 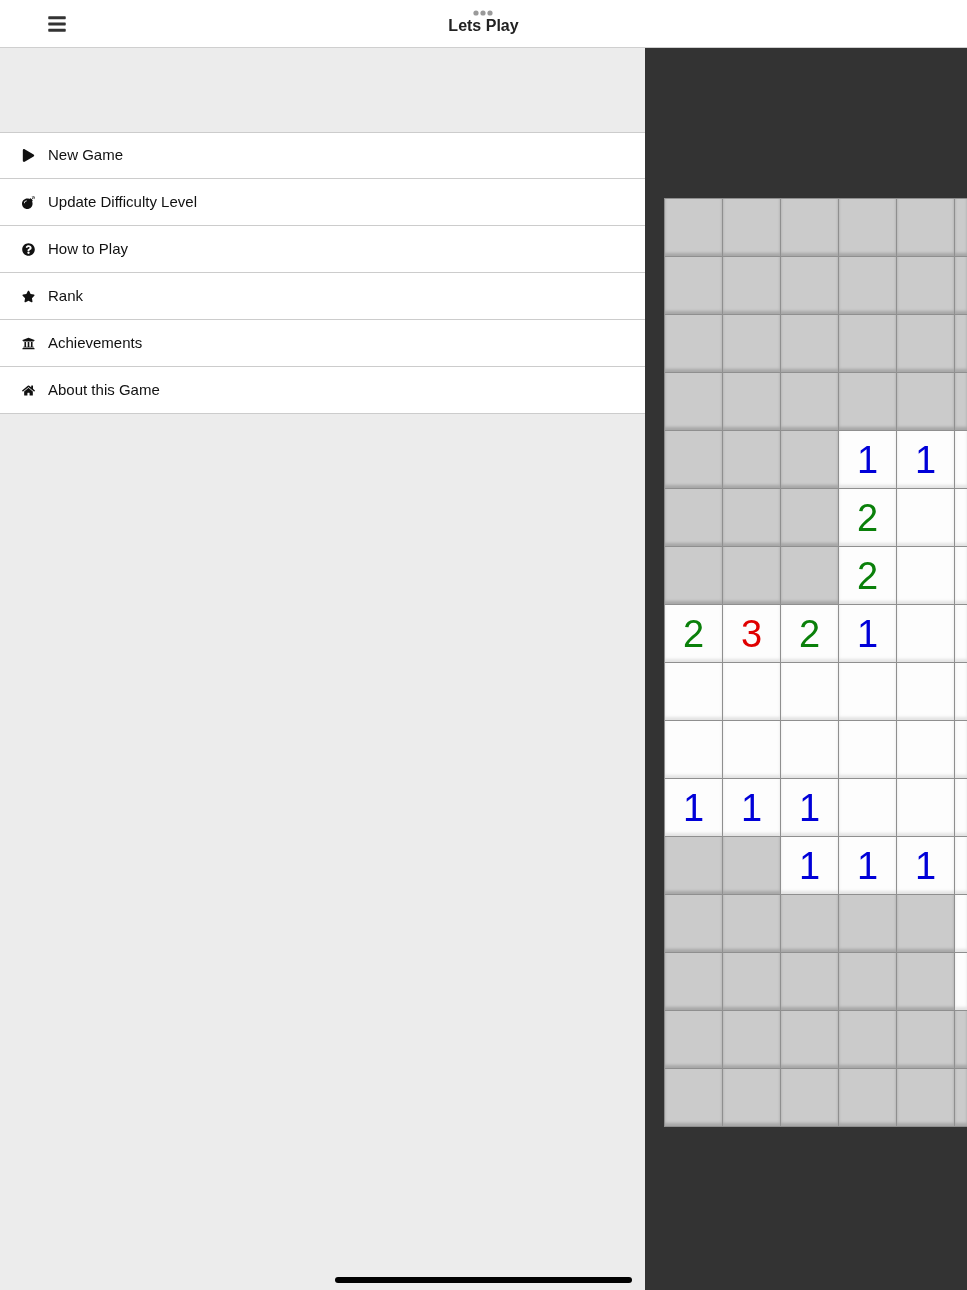 What do you see at coordinates (752, 634) in the screenshot?
I see `board-tile: 3` at bounding box center [752, 634].